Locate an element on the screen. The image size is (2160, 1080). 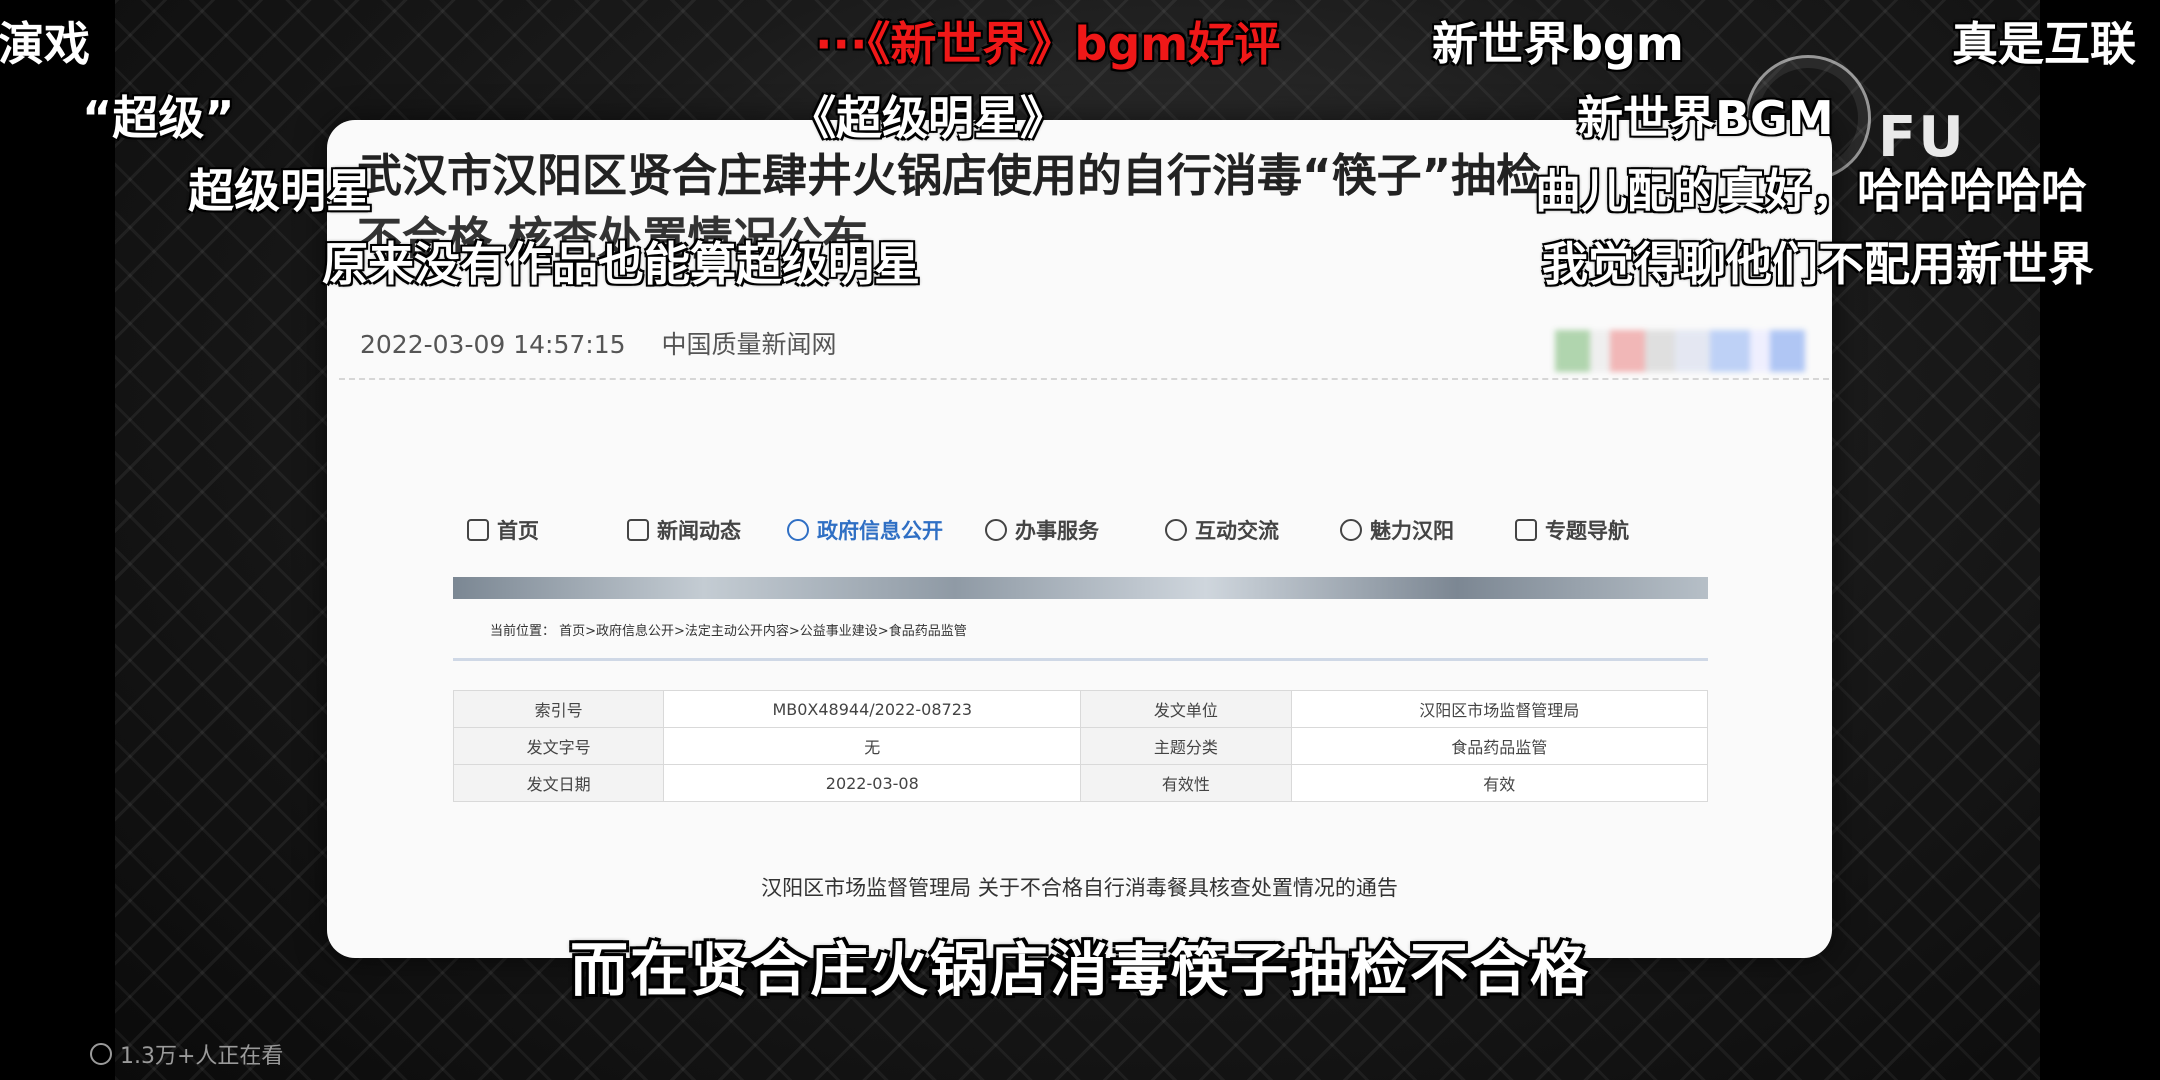
danmaku-comment: ···《新世界》bgm好评 is located at coordinates (1048, 44).